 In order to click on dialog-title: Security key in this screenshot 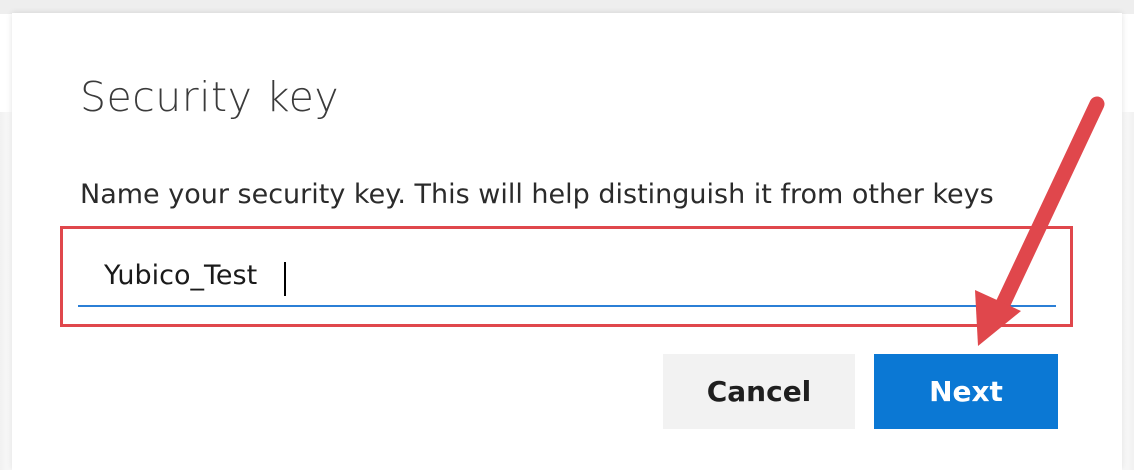, I will do `click(210, 97)`.